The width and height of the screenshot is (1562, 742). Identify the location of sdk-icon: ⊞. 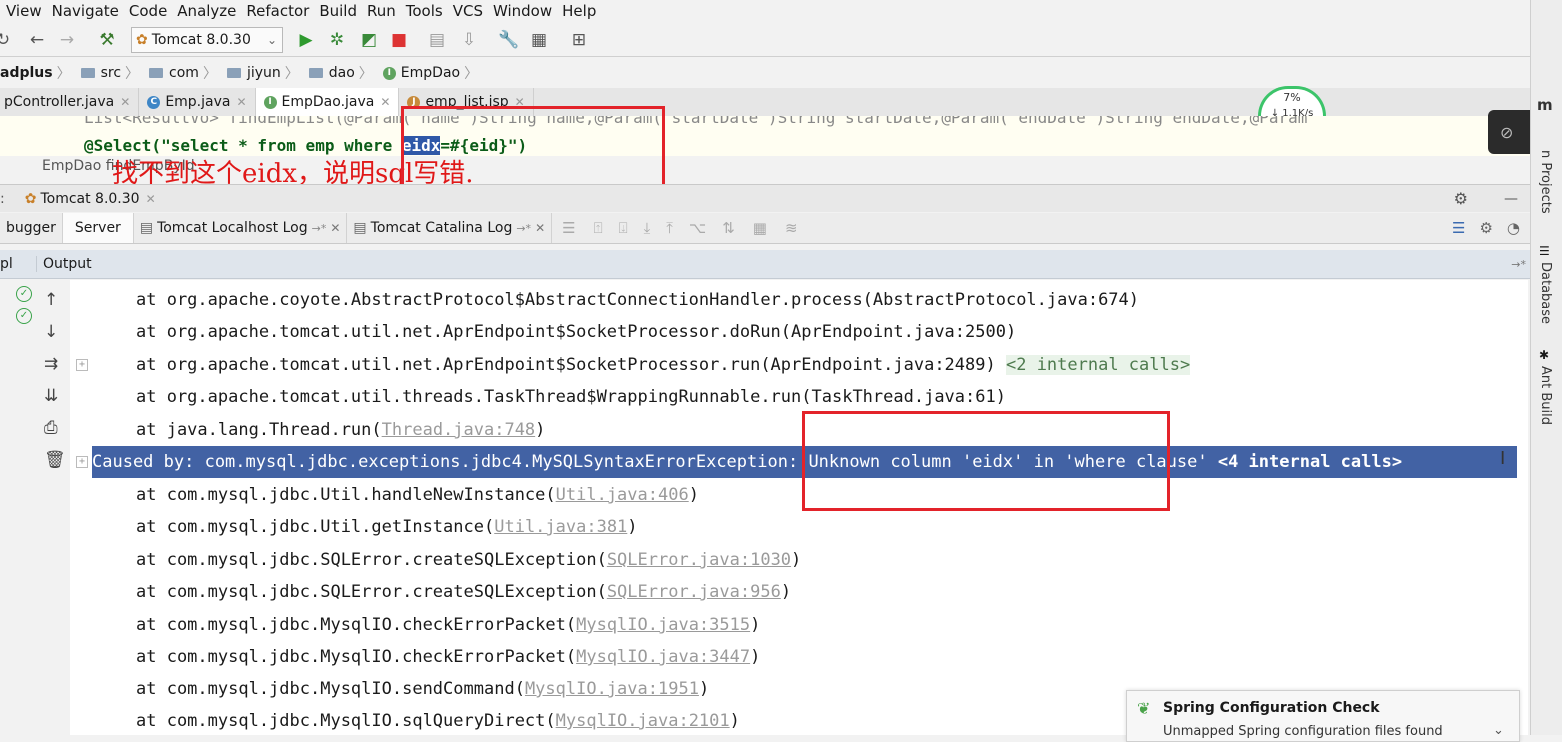
(579, 40).